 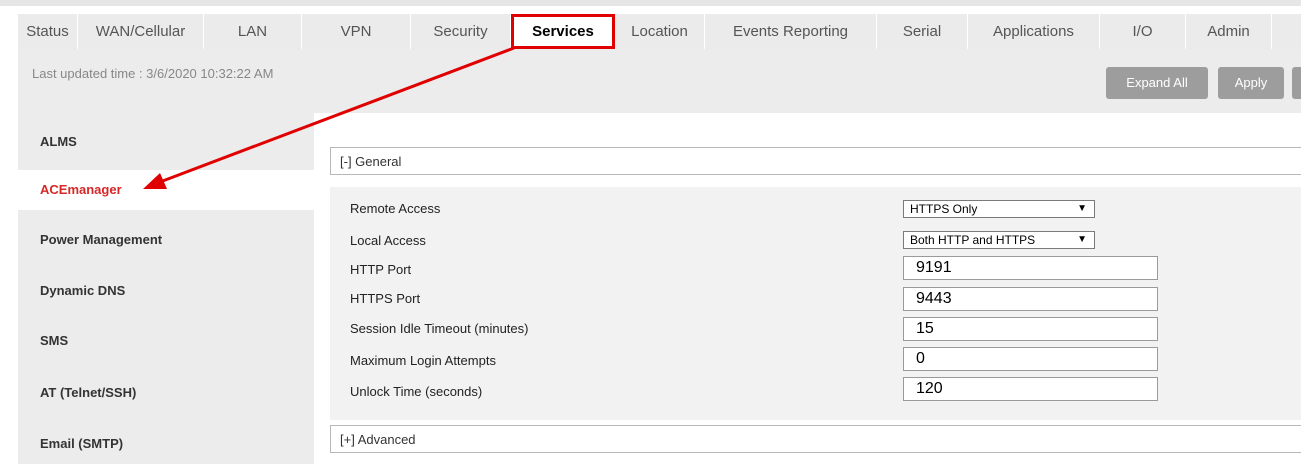 What do you see at coordinates (973, 240) in the screenshot?
I see `local-access-value: Both HTTP and HTTPS` at bounding box center [973, 240].